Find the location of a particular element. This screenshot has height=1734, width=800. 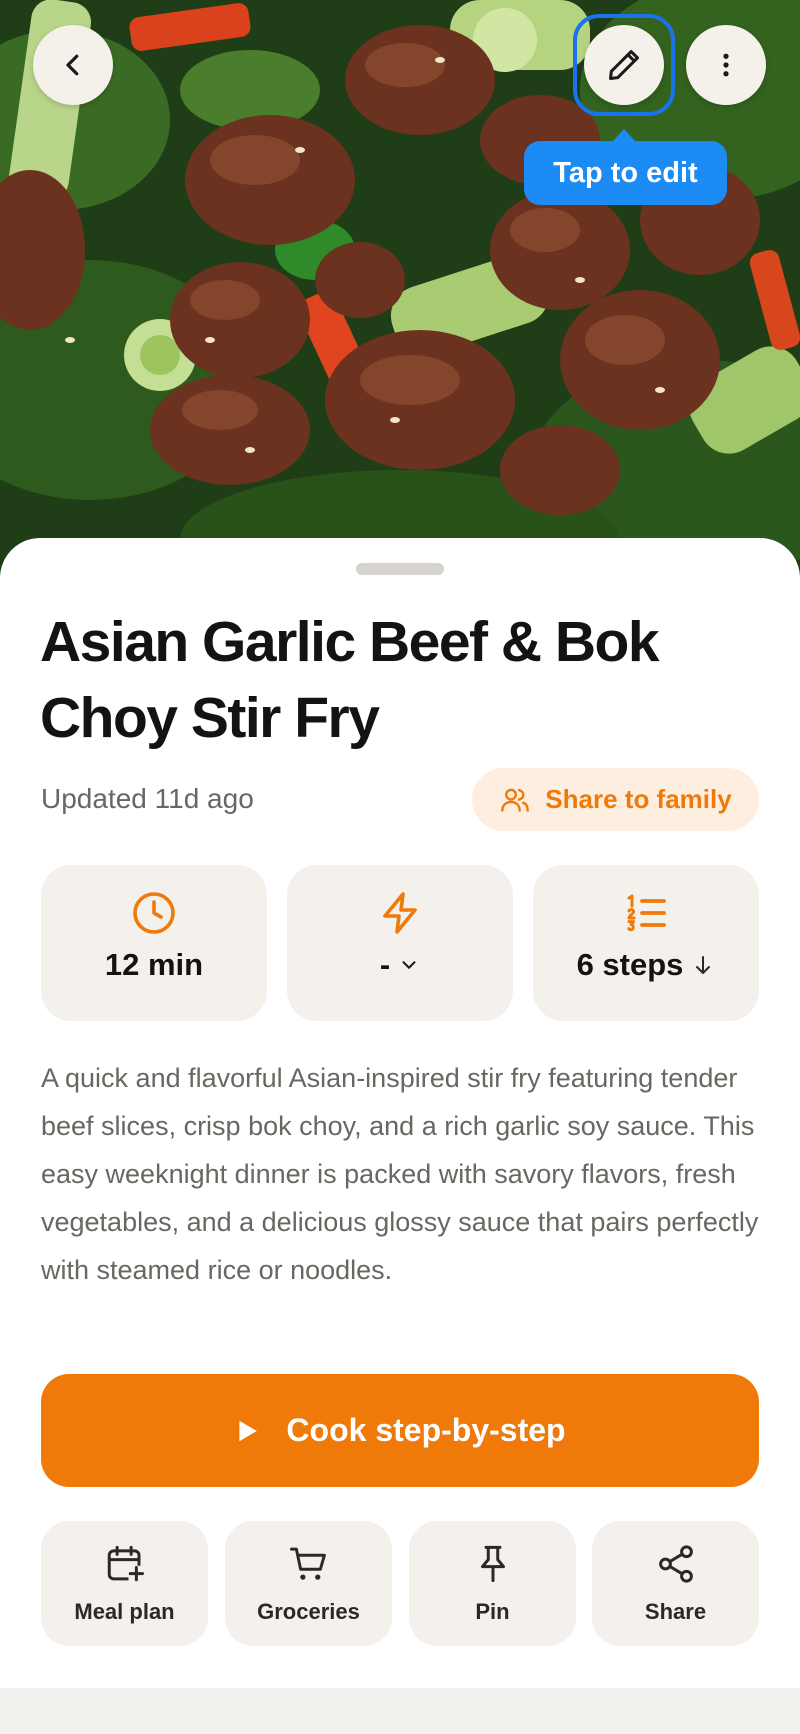

difficulty-value: - is located at coordinates (385, 964).